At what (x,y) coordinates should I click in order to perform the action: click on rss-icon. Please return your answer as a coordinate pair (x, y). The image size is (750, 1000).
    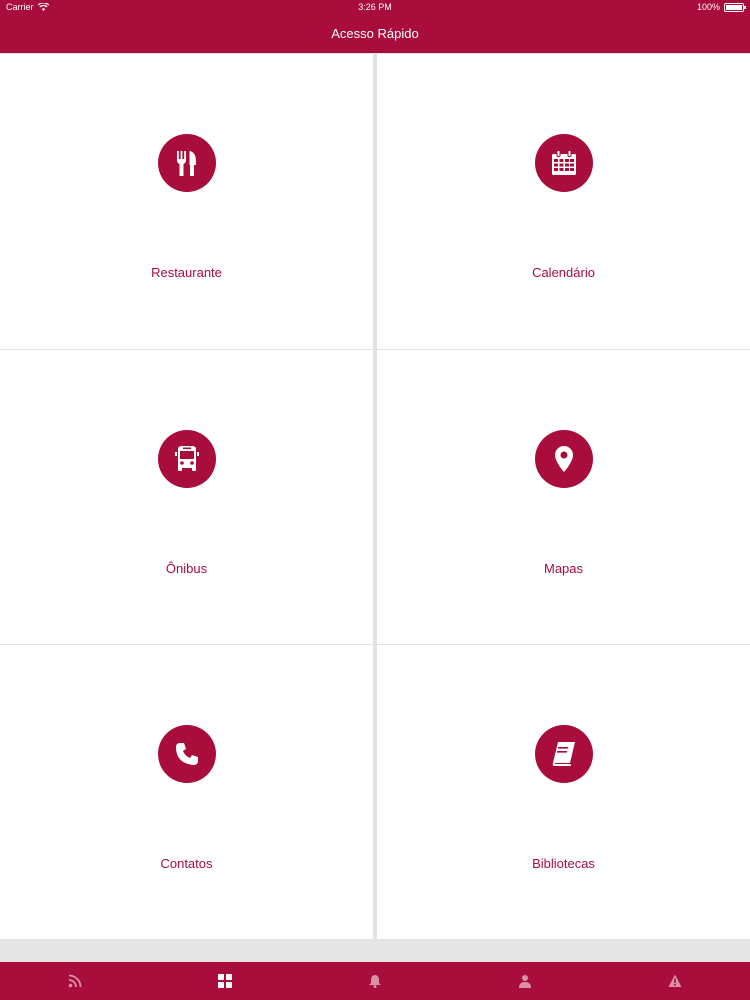
    Looking at the image, I should click on (75, 981).